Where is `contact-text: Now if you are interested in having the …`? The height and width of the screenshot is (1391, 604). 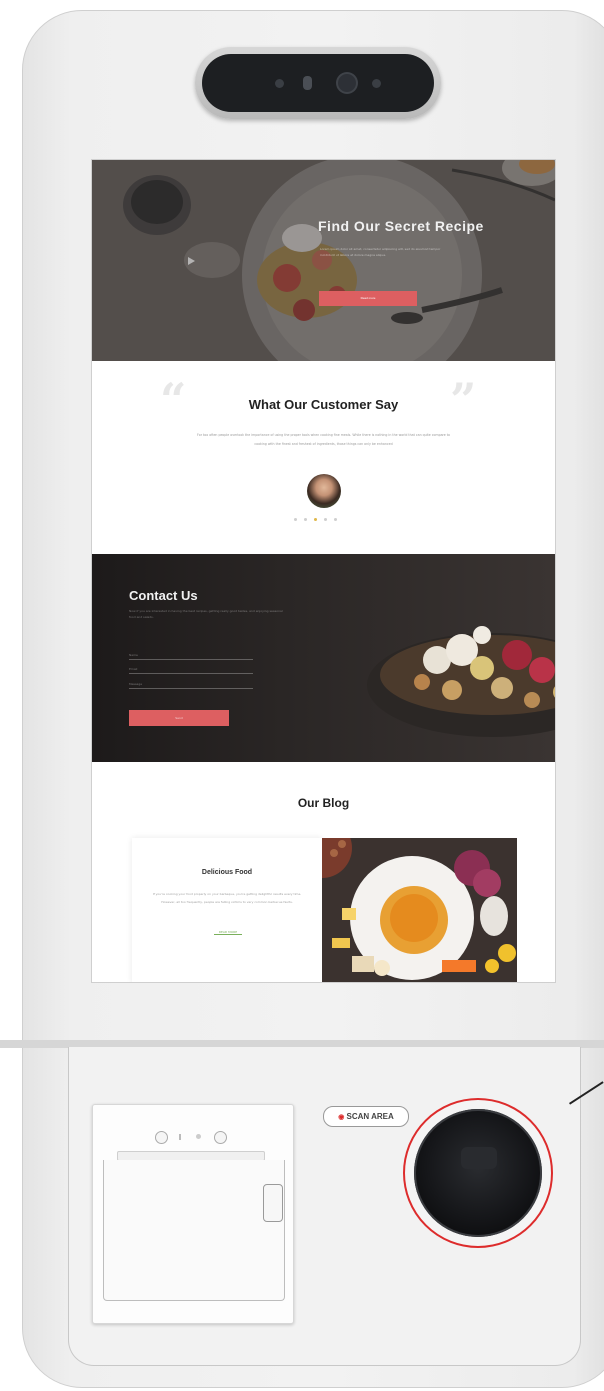 contact-text: Now if you are interested in having the … is located at coordinates (206, 614).